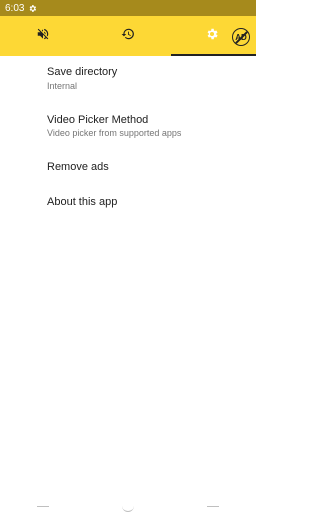 The height and width of the screenshot is (512, 320). I want to click on setting-summary: Internal, so click(62, 86).